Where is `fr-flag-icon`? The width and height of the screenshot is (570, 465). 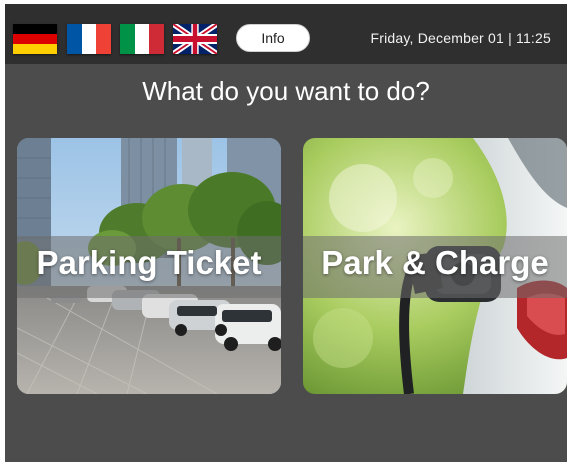
fr-flag-icon is located at coordinates (89, 39).